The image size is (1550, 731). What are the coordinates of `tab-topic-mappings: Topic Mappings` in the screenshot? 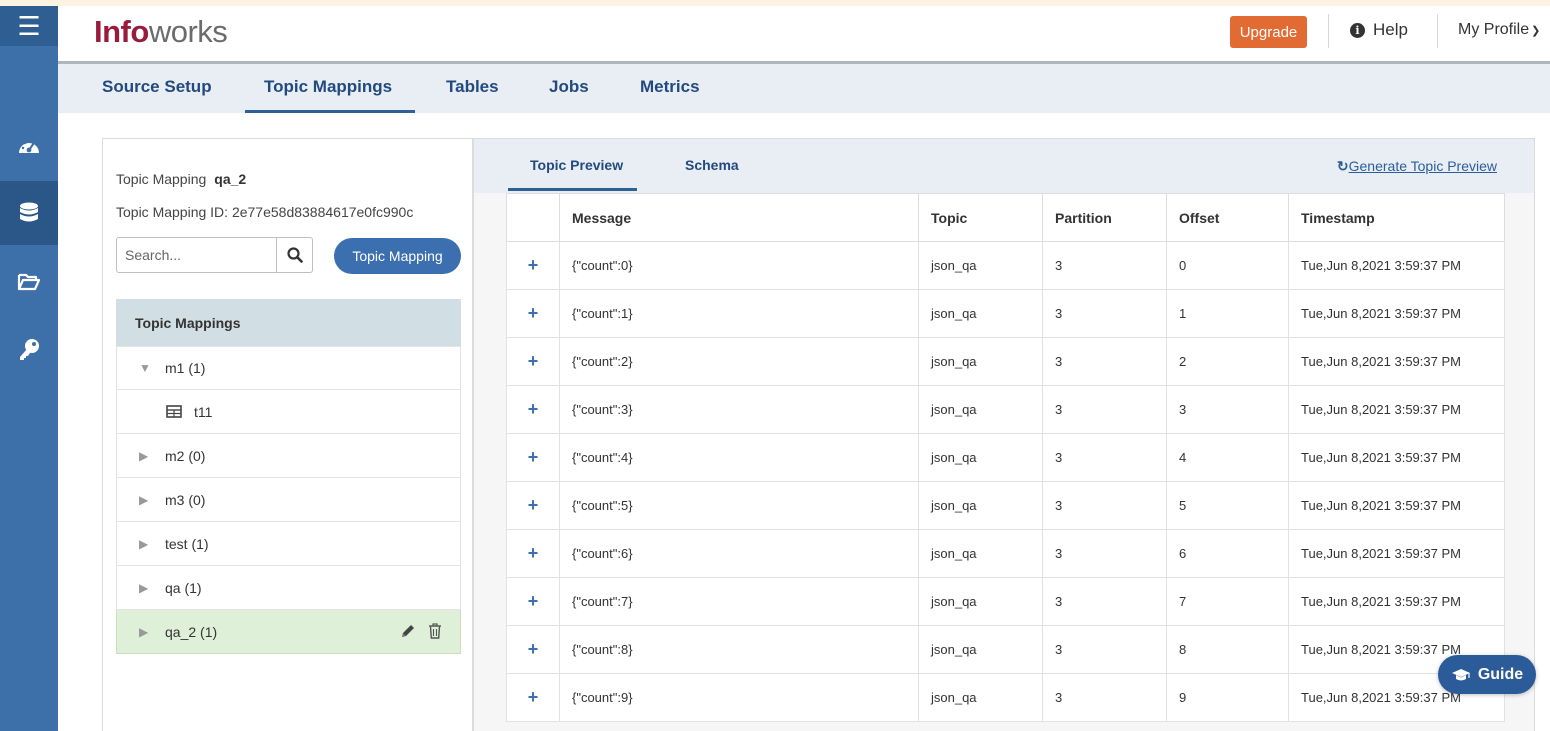 It's located at (328, 87).